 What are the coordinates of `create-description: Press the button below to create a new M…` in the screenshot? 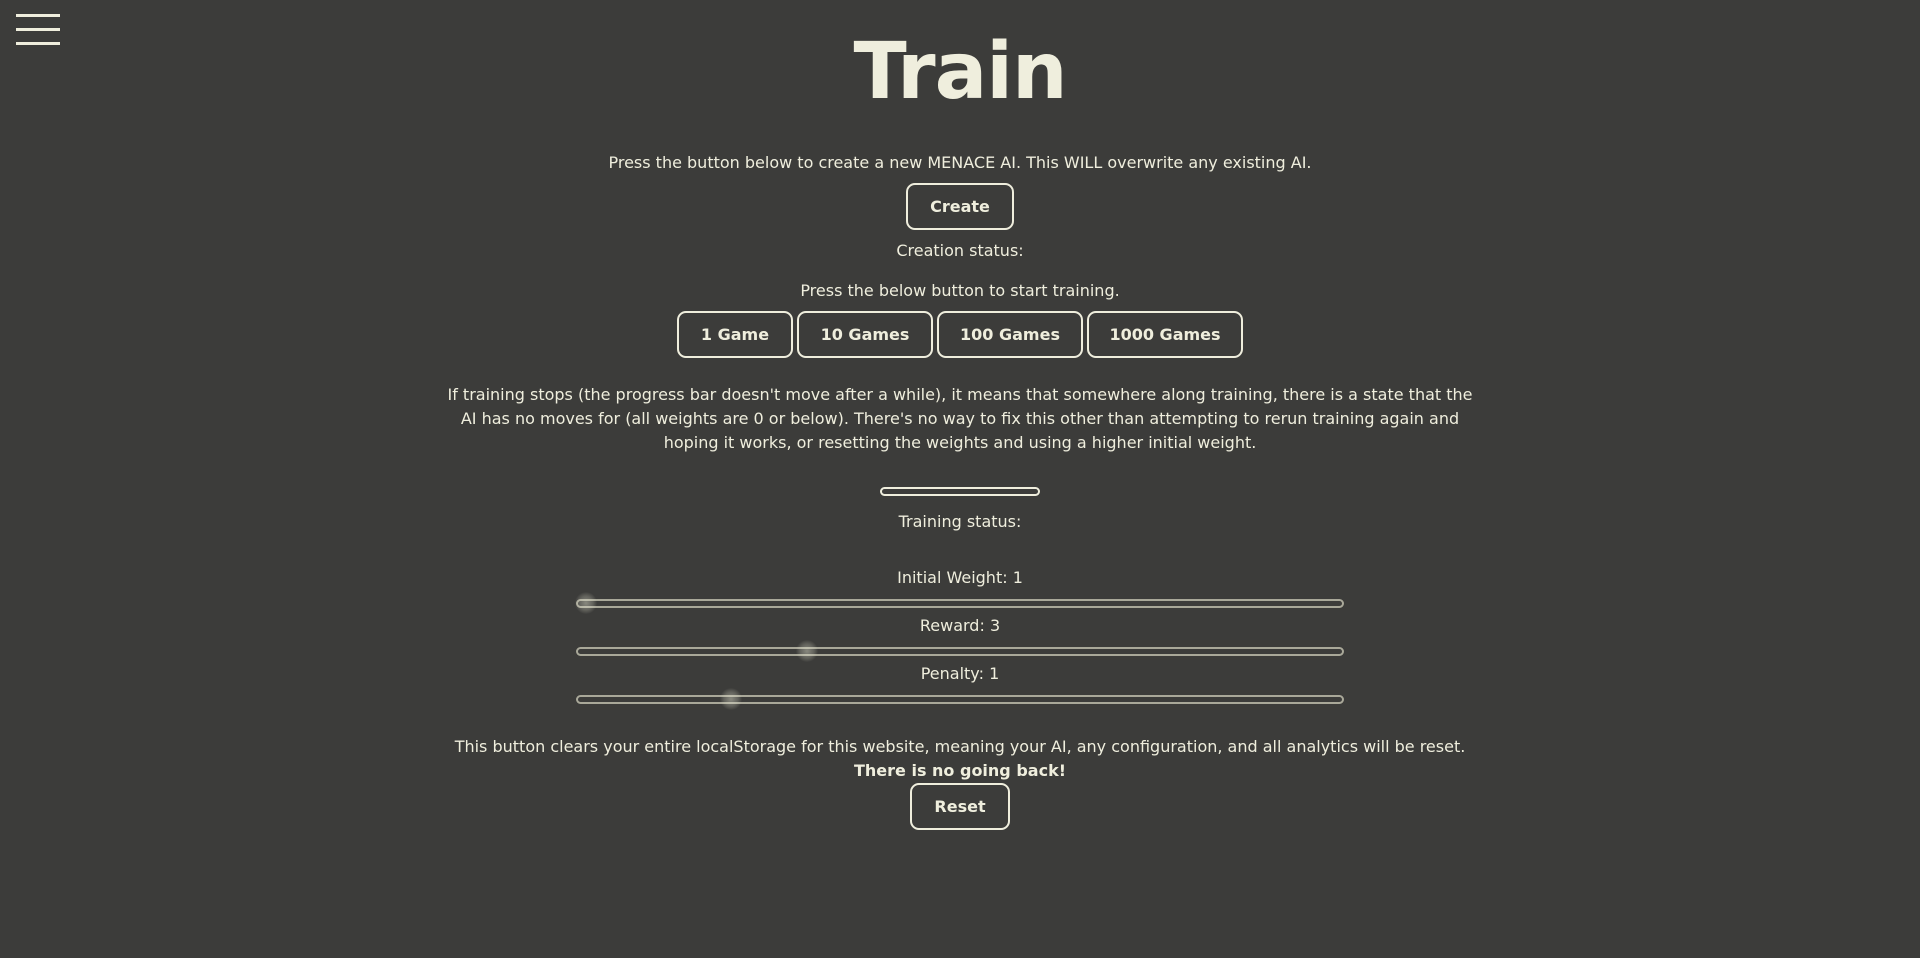 It's located at (960, 162).